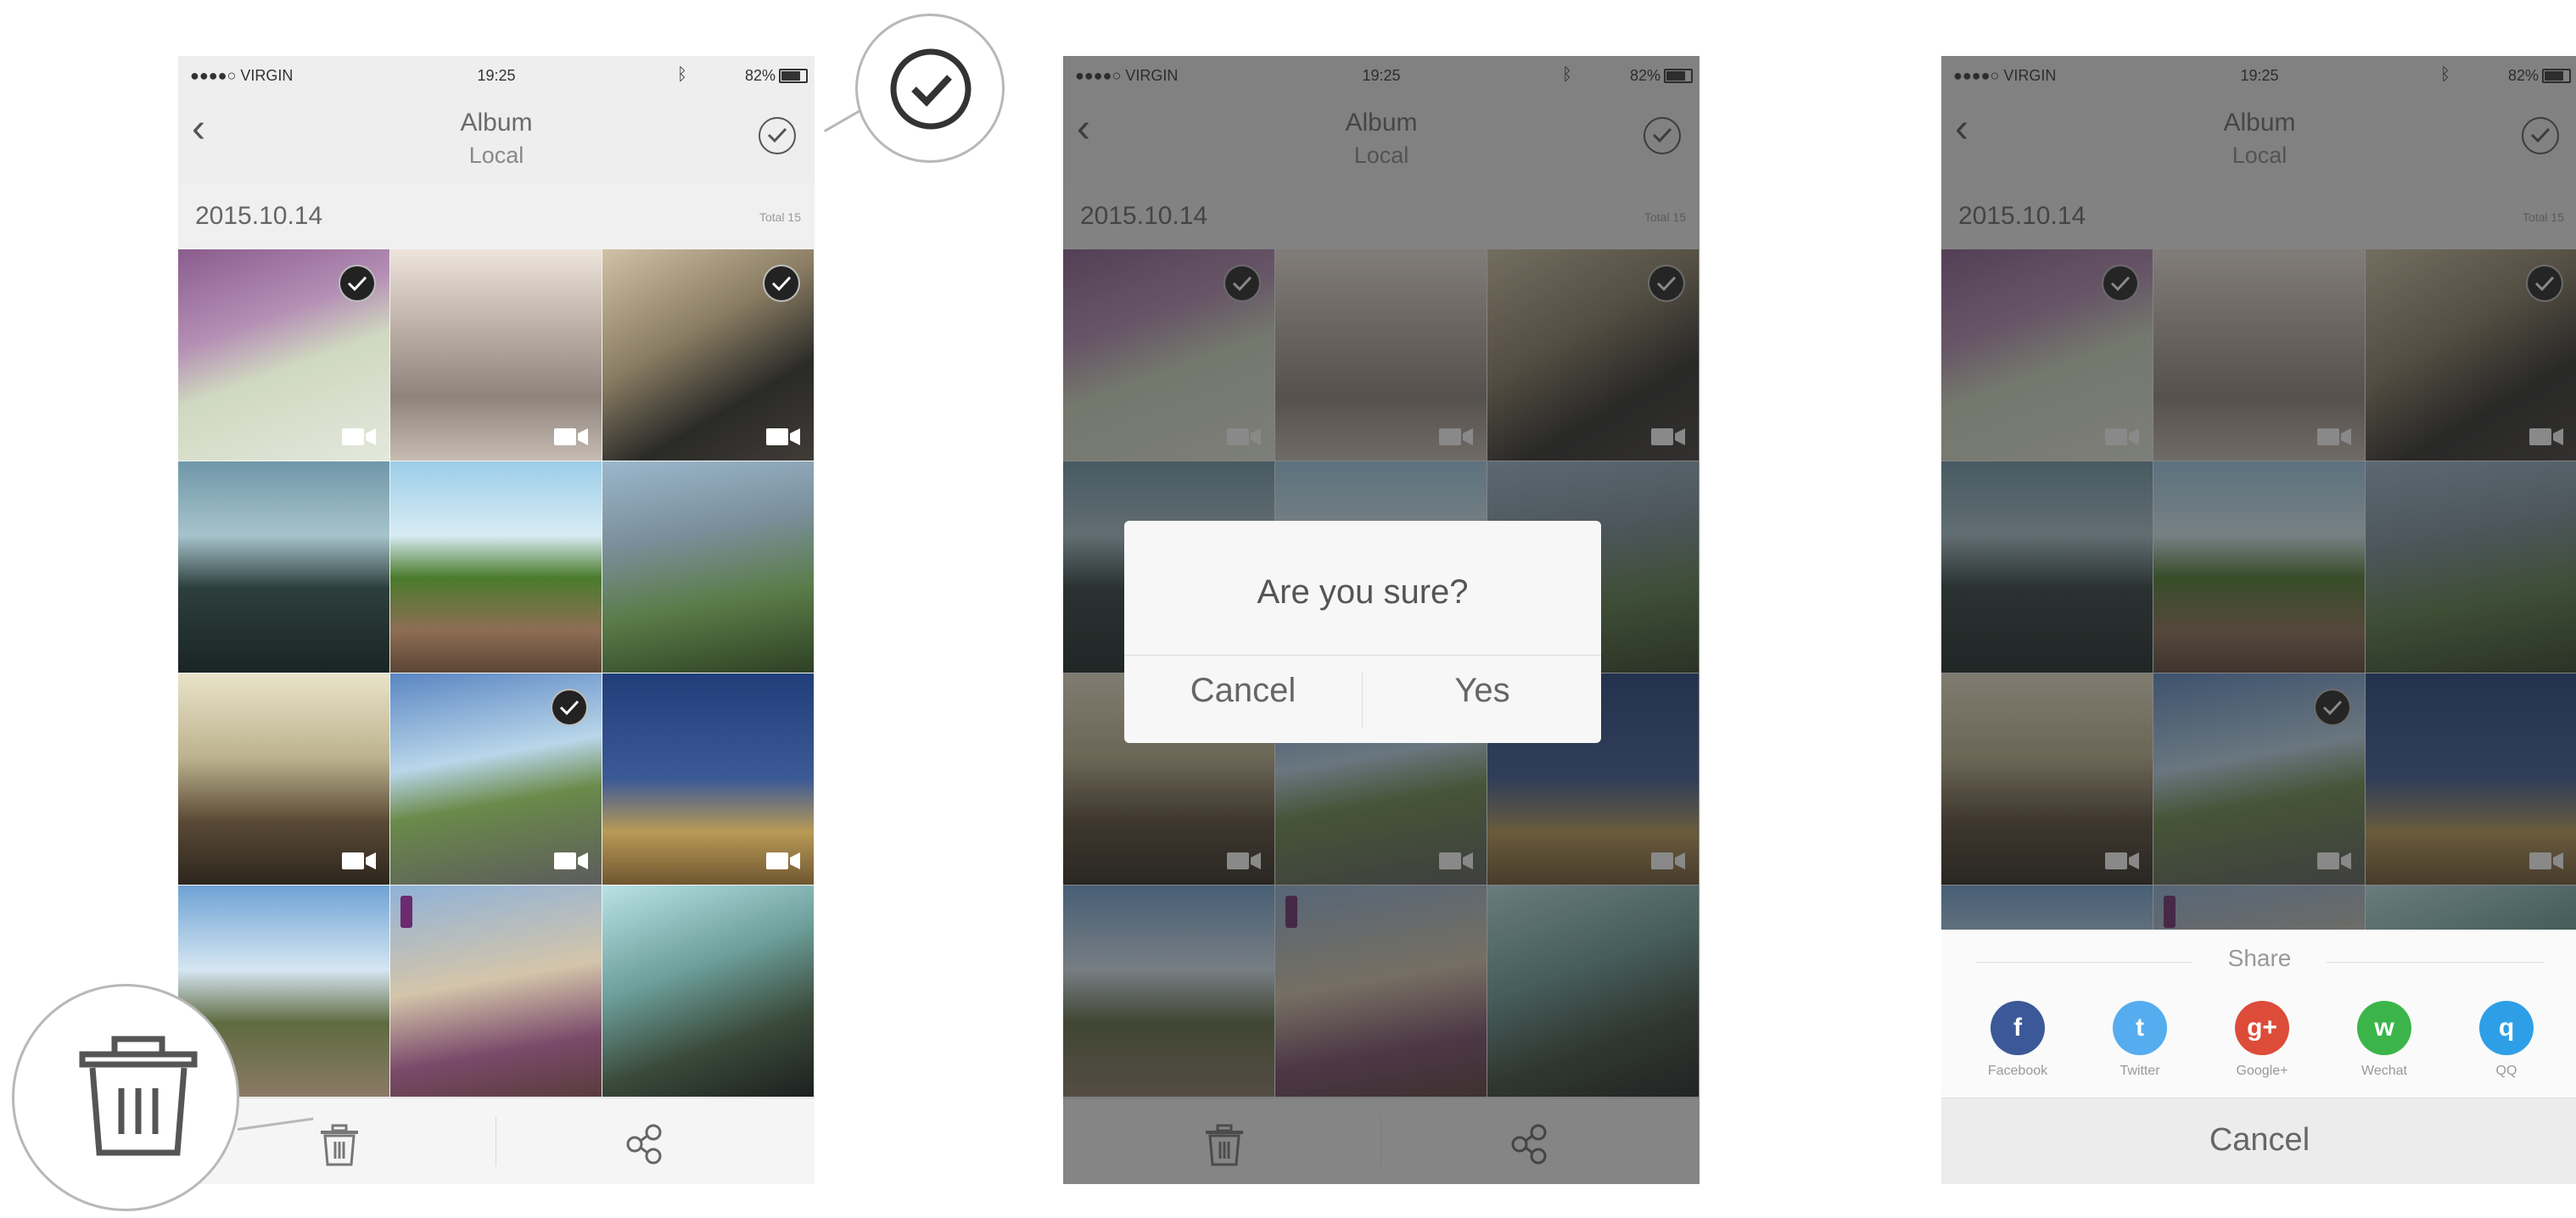 The width and height of the screenshot is (2576, 1218). What do you see at coordinates (497, 140) in the screenshot?
I see `nav-bar: ‹ Album Local` at bounding box center [497, 140].